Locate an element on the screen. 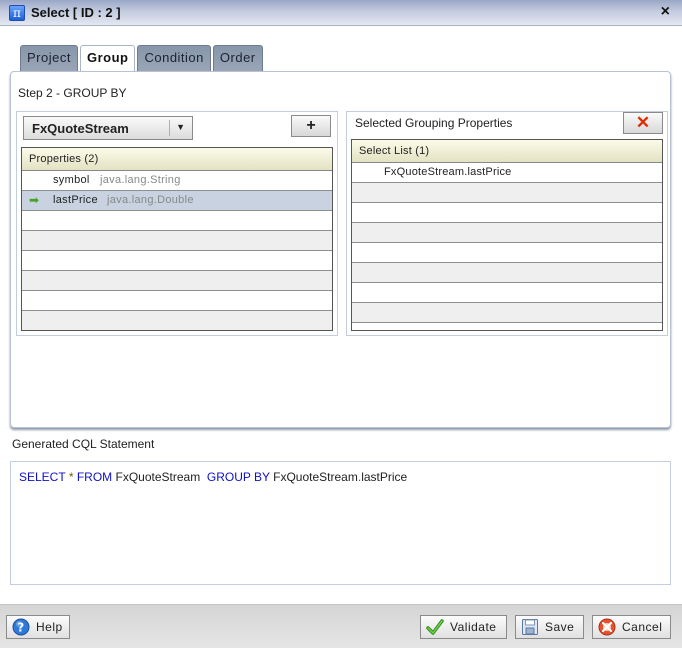 This screenshot has width=682, height=648. property-row: symbol java.lang.String is located at coordinates (177, 181).